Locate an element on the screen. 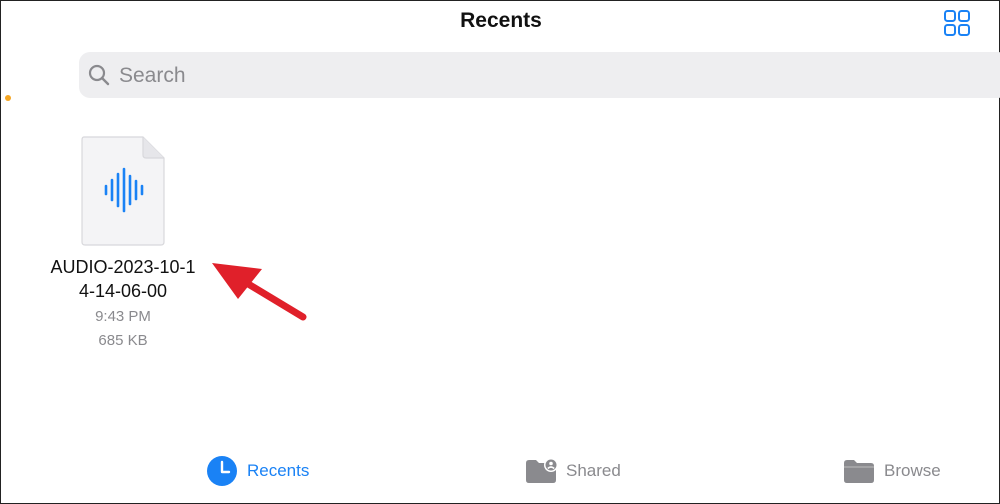 This screenshot has height=504, width=1000. tab-label-recents: Recents is located at coordinates (278, 470).